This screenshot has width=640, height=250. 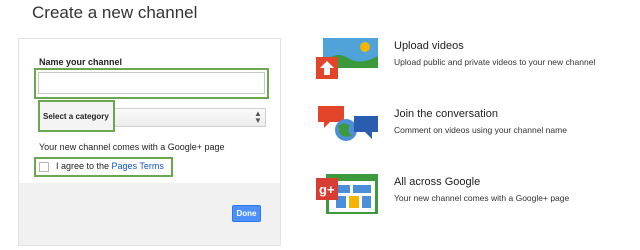 I want to click on page-title: Create a new channel, so click(x=115, y=12).